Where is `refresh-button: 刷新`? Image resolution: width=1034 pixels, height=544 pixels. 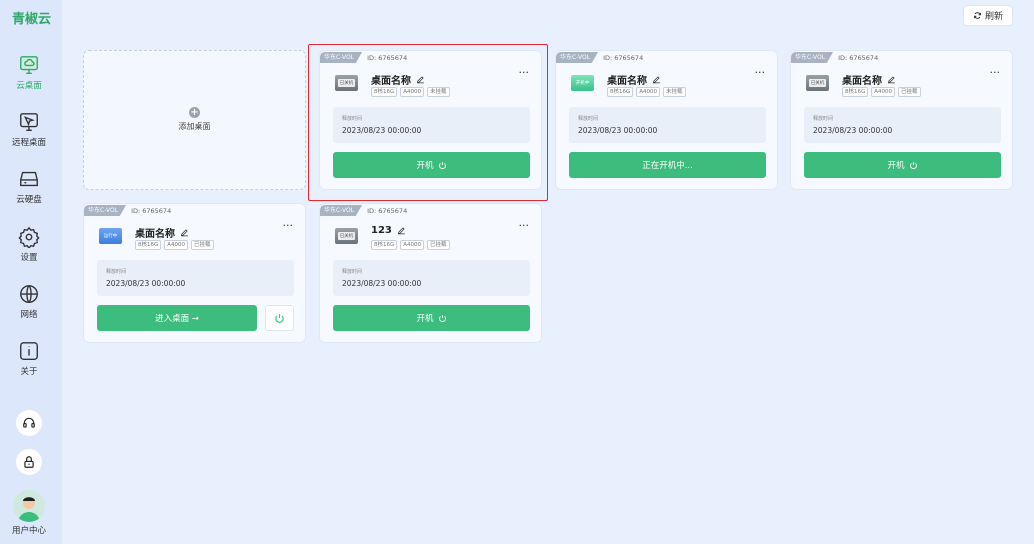
refresh-button: 刷新 is located at coordinates (988, 15).